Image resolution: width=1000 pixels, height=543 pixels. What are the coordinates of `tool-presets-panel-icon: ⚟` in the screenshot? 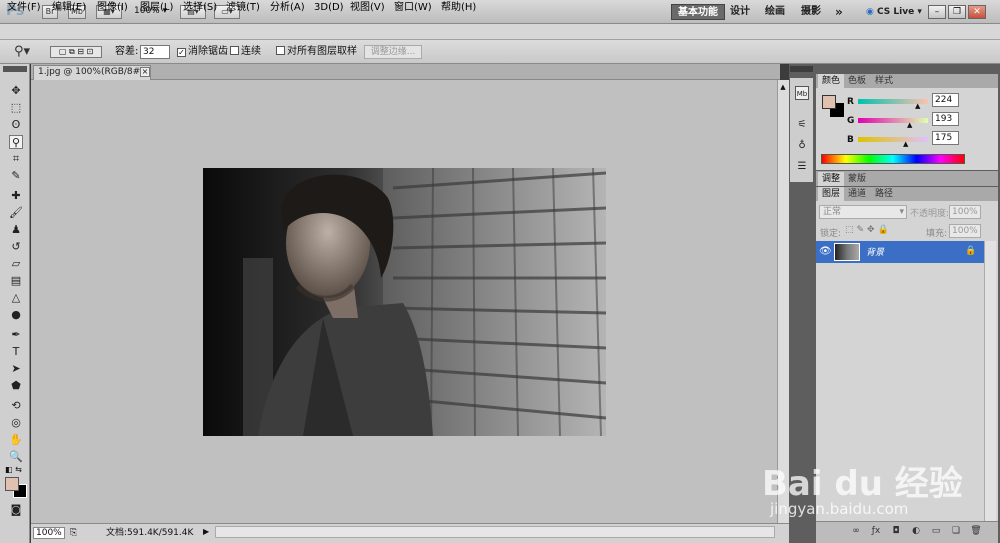 It's located at (802, 125).